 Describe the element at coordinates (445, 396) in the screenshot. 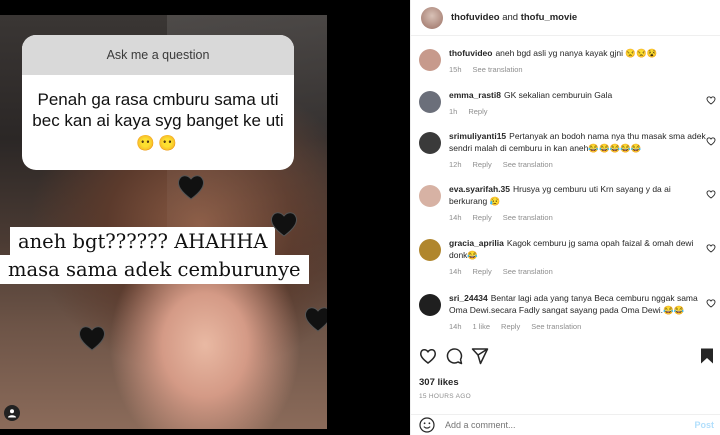

I see `post-timestamp: 15 HOURS AGO` at that location.